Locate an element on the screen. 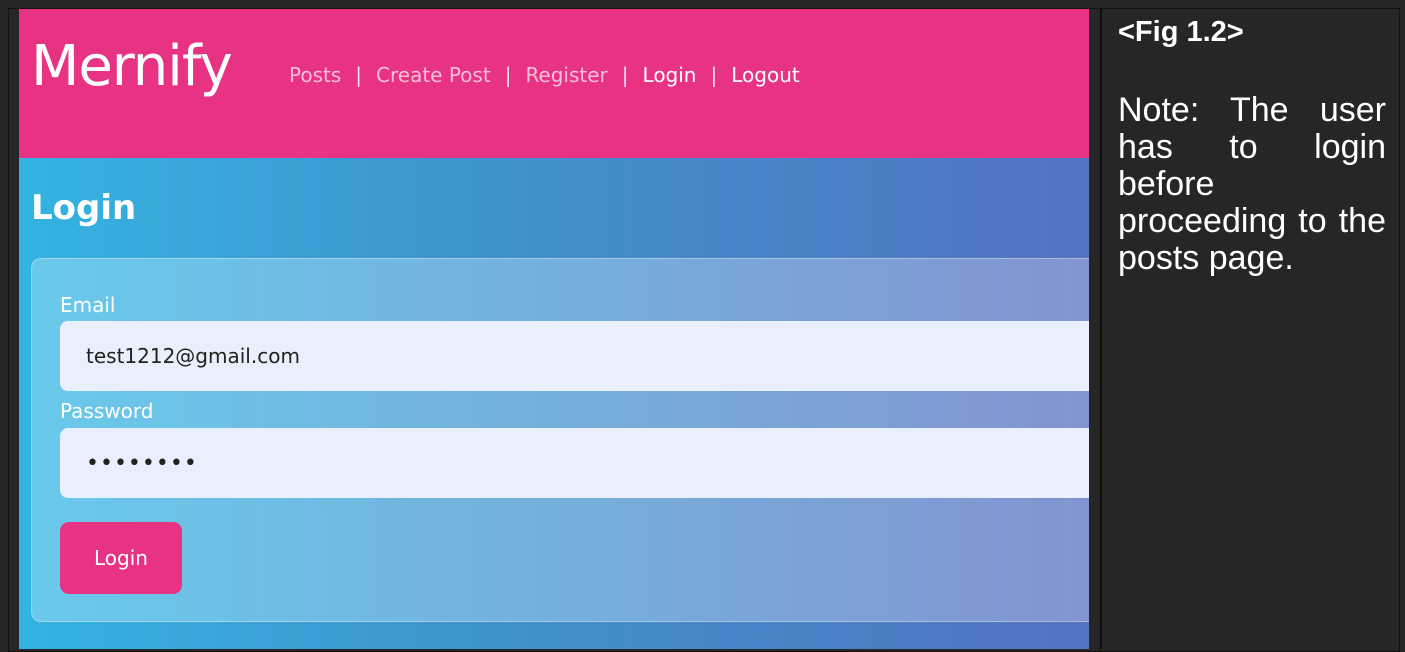 This screenshot has height=652, width=1405. figure-caption: <Fig 1.2> is located at coordinates (1181, 32).